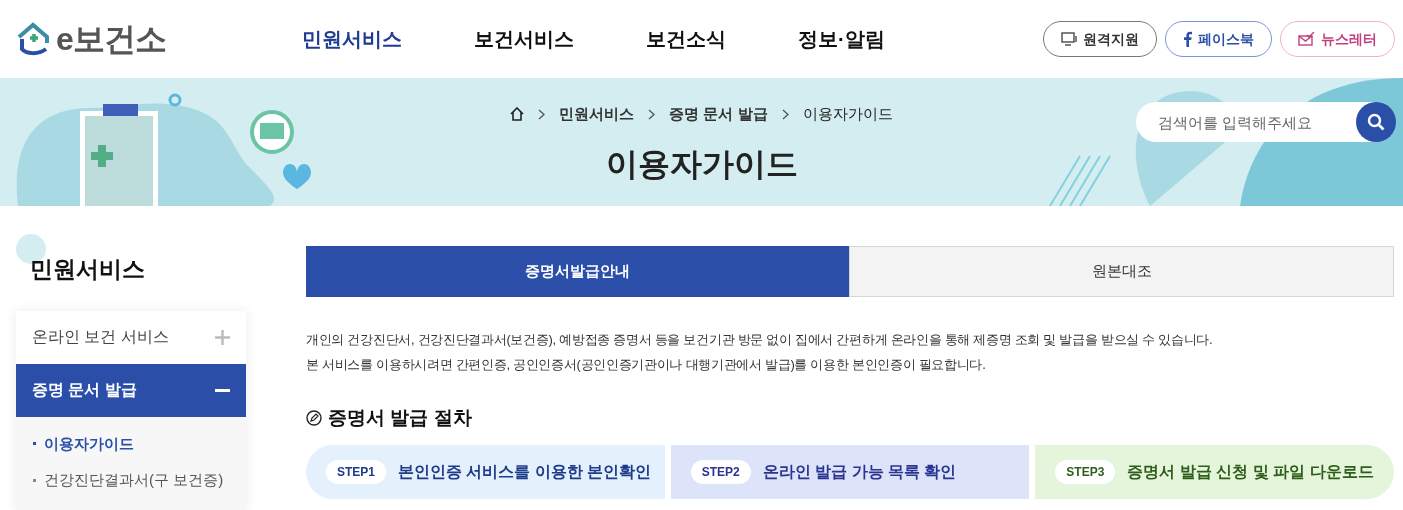  What do you see at coordinates (131, 337) in the screenshot?
I see `sidebar-item: 온라인 보건 서비스` at bounding box center [131, 337].